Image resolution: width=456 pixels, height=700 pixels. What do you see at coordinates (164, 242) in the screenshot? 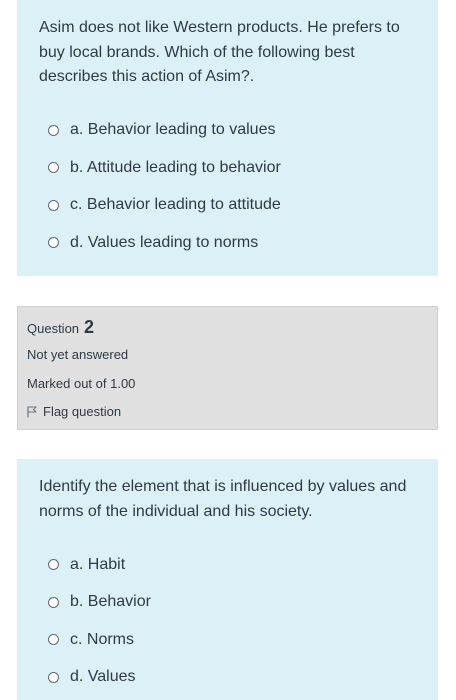
I see `answer-label: d. Values leading to norms` at bounding box center [164, 242].